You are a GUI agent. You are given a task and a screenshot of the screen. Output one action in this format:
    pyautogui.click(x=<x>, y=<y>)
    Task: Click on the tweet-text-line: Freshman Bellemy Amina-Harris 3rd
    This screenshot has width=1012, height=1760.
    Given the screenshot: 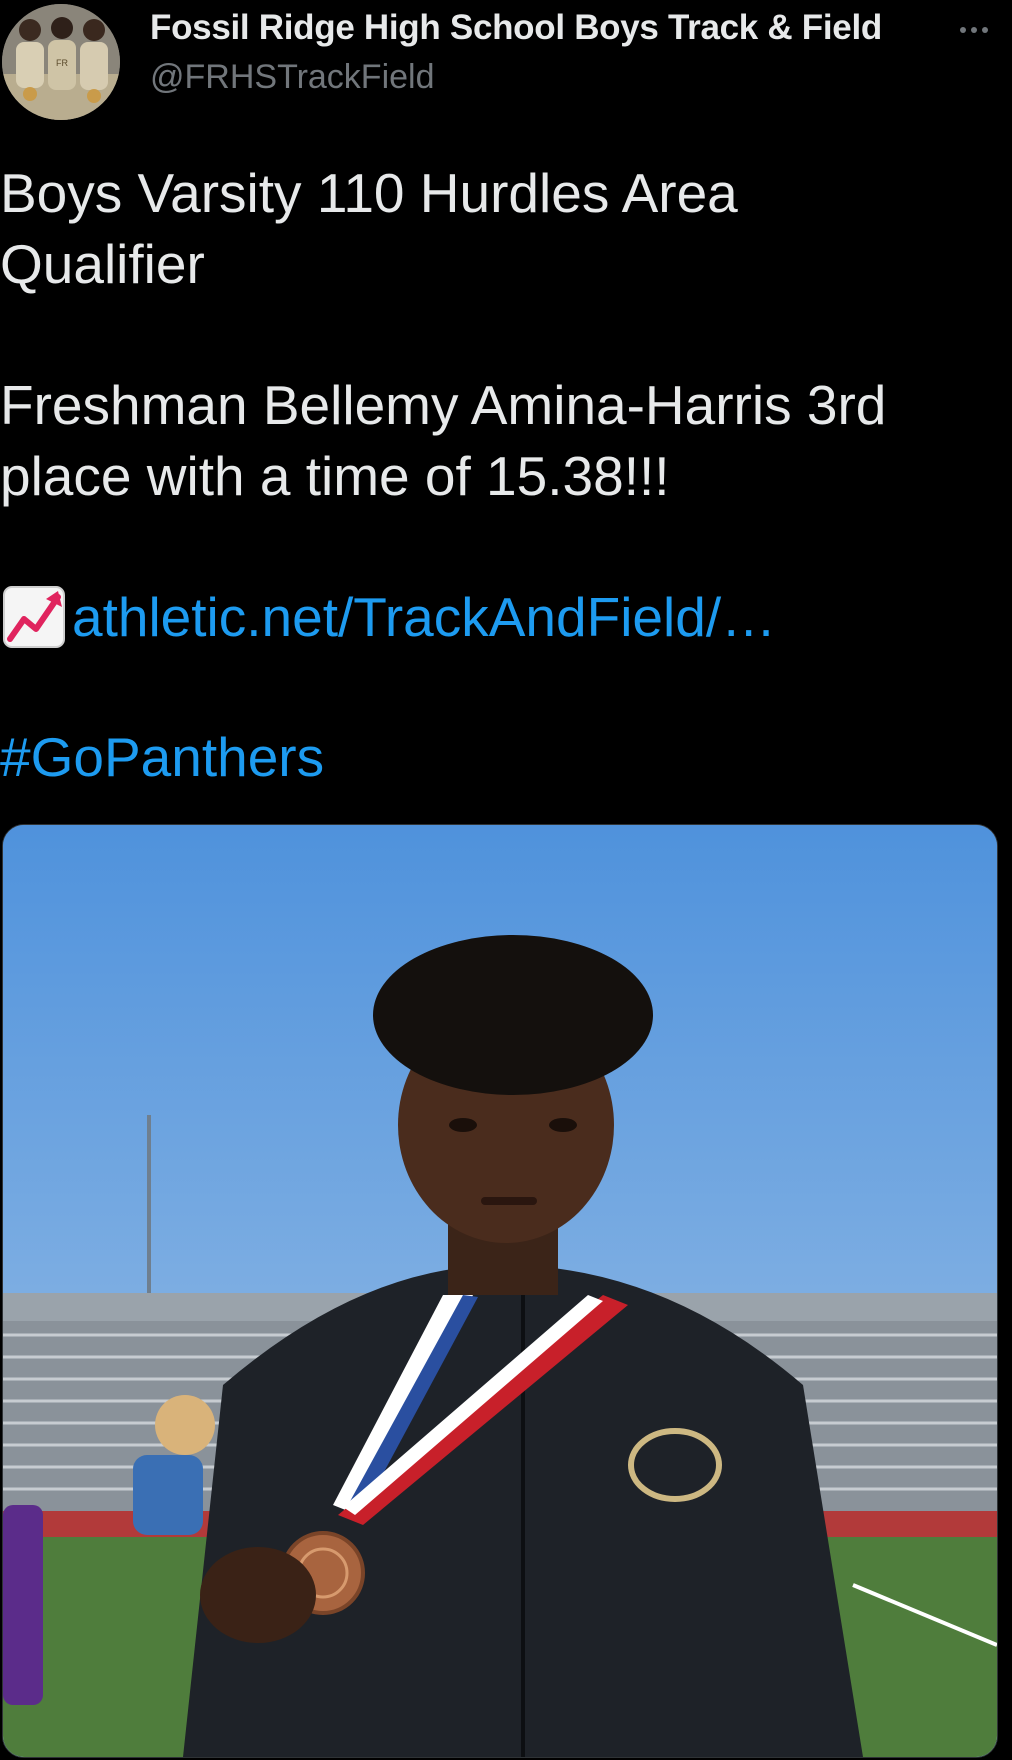 What is the action you would take?
    pyautogui.click(x=443, y=405)
    